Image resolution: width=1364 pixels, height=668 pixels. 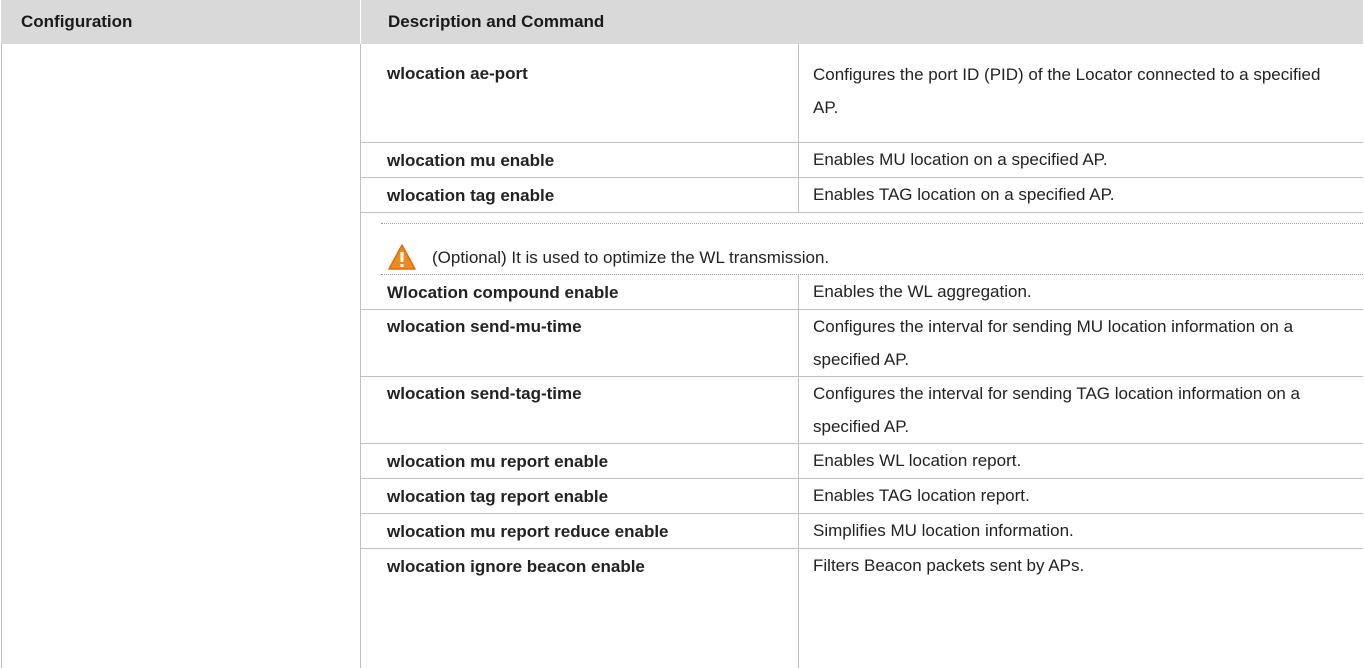 What do you see at coordinates (922, 291) in the screenshot?
I see `description-cell: Enables the WL aggregation.` at bounding box center [922, 291].